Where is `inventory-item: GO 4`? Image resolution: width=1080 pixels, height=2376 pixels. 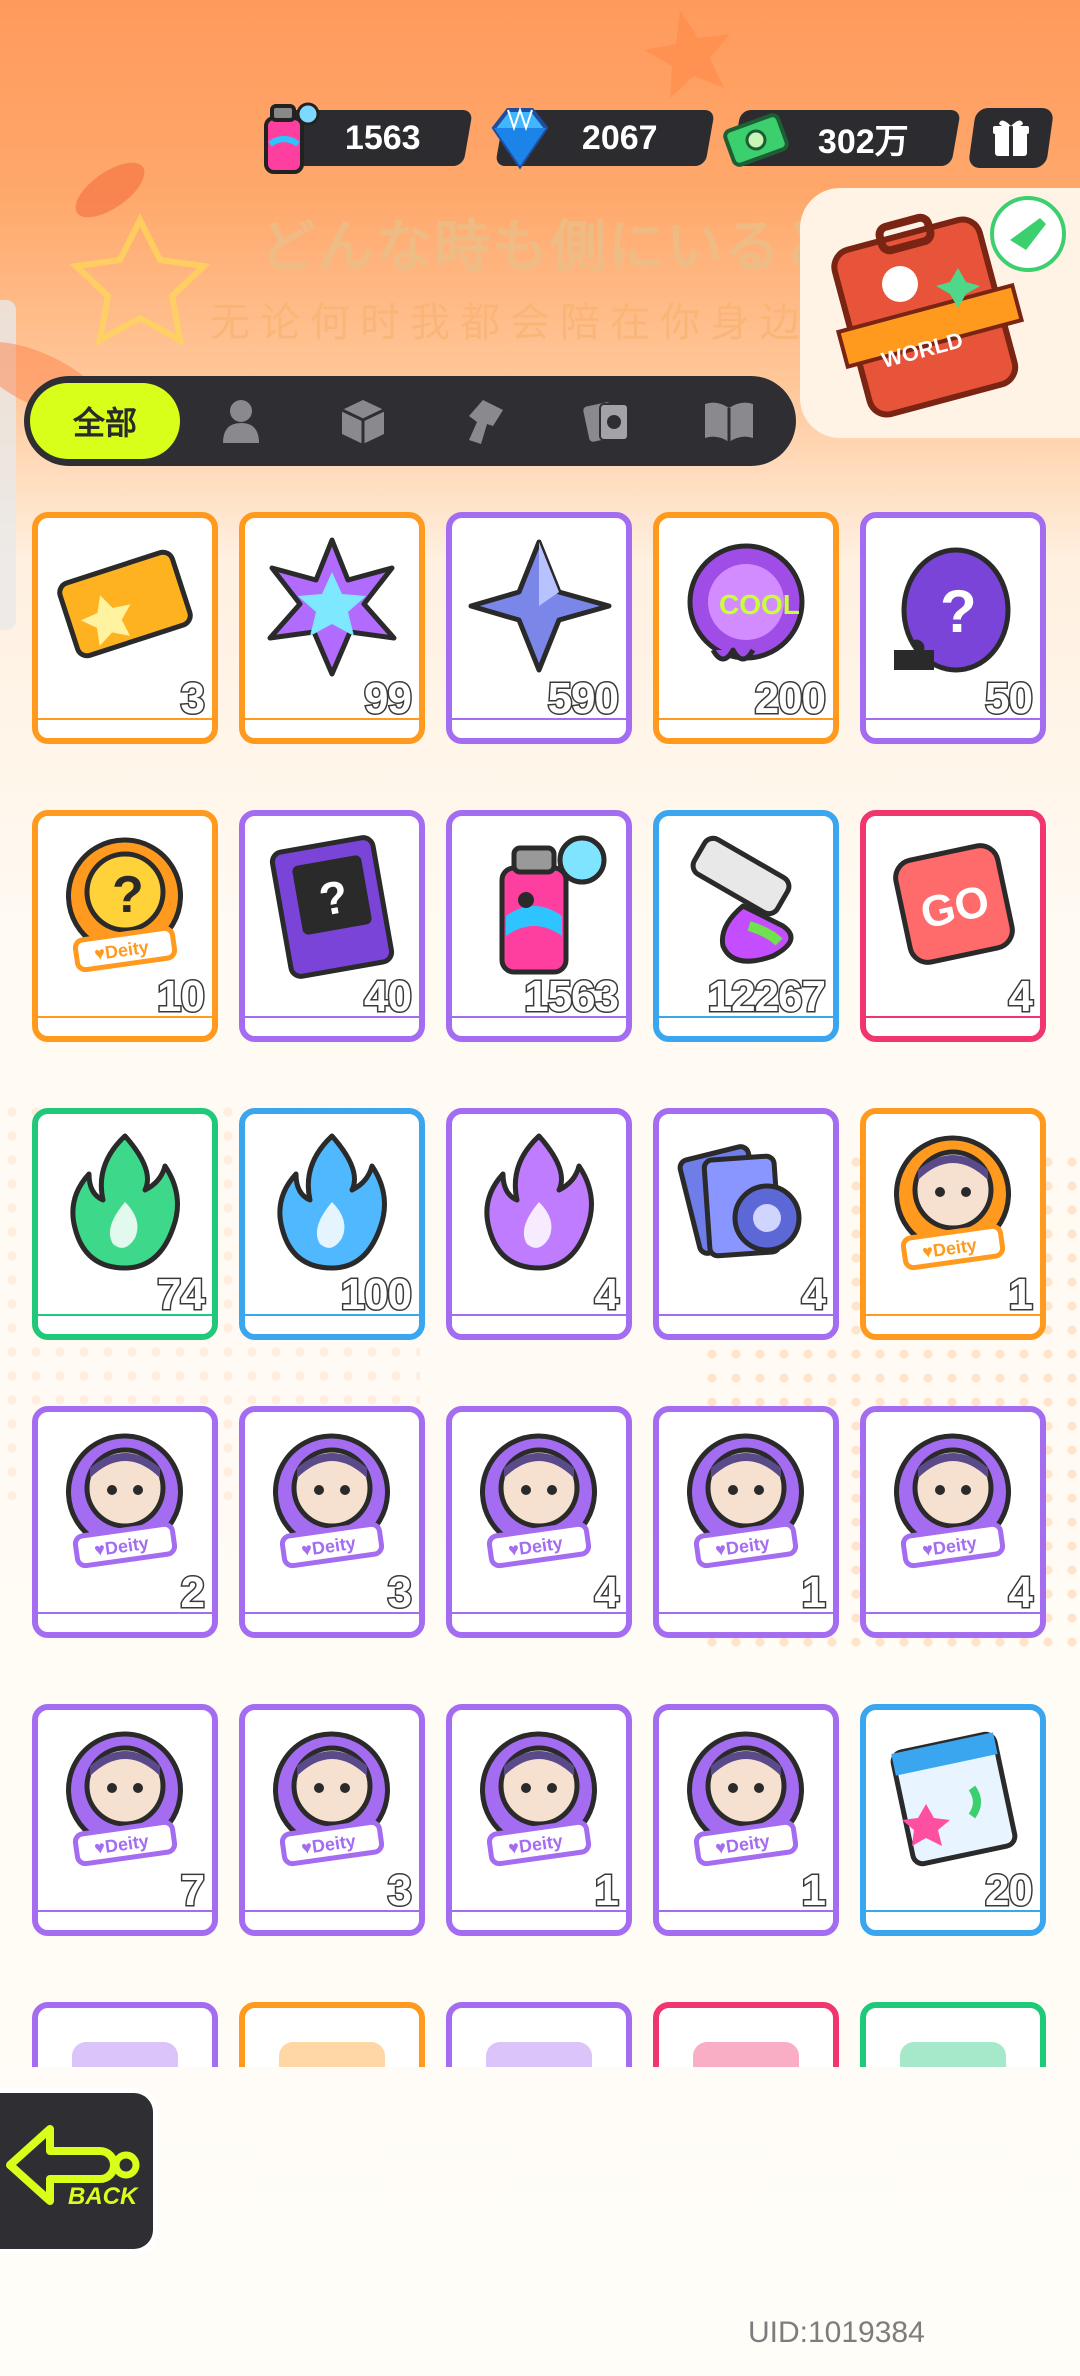 inventory-item: GO 4 is located at coordinates (953, 926).